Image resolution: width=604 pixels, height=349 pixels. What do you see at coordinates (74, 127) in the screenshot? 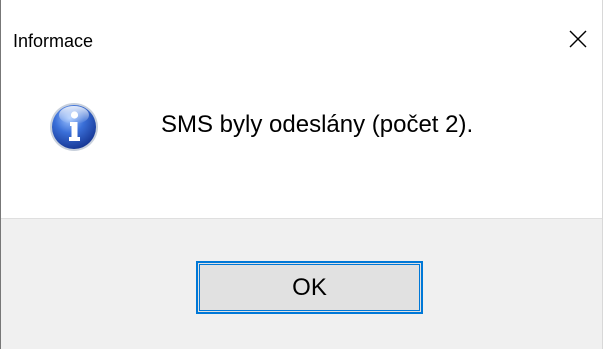
I see `info-icon` at bounding box center [74, 127].